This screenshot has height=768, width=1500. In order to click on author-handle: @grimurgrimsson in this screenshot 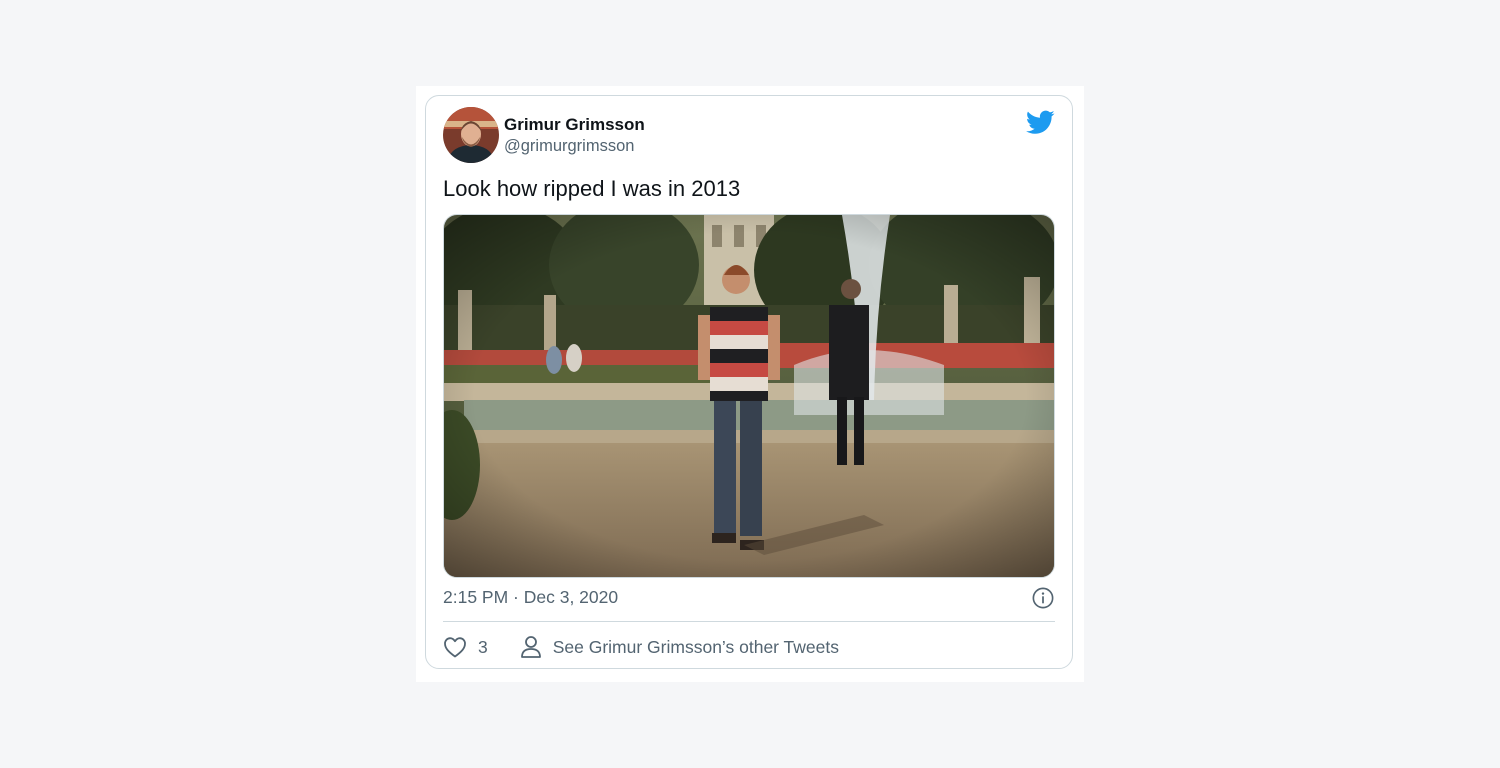, I will do `click(569, 146)`.